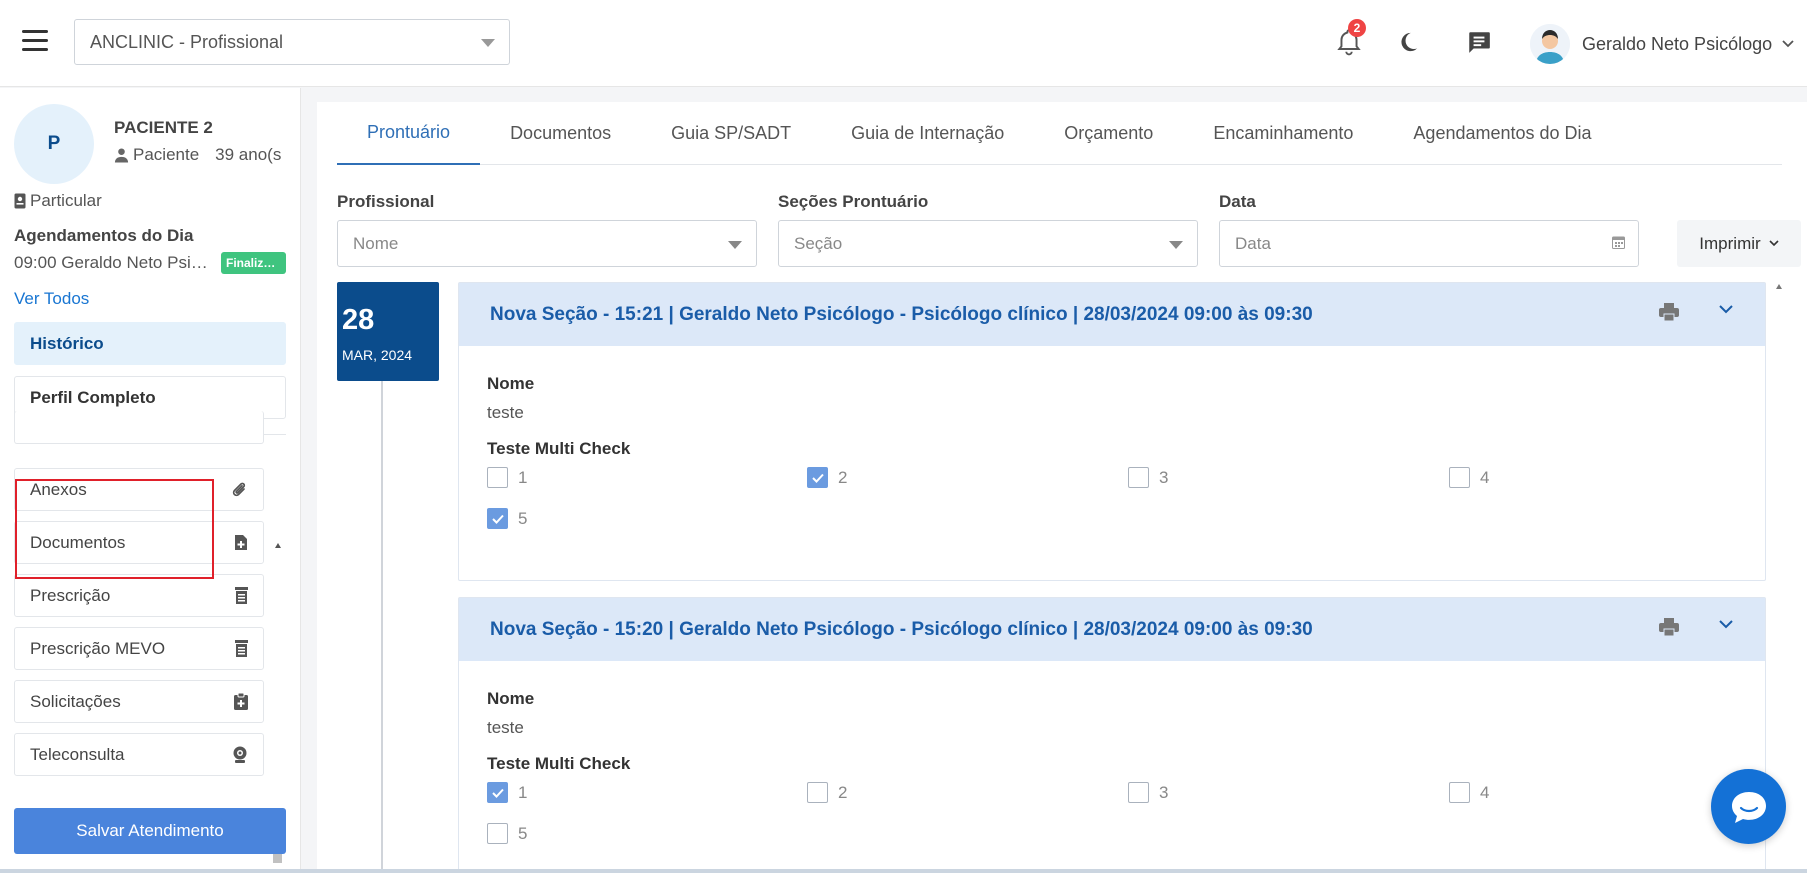 The image size is (1807, 873). I want to click on menu-item-teleconsulta: Teleconsulta, so click(139, 754).